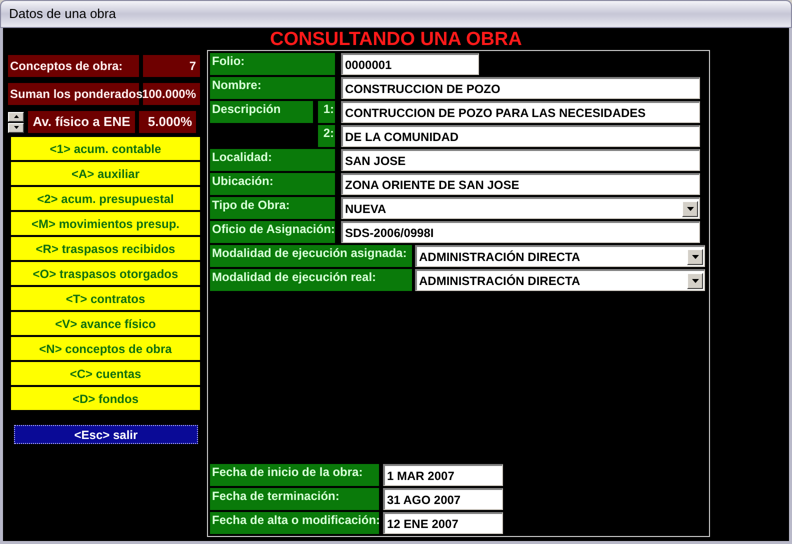 This screenshot has width=792, height=544. Describe the element at coordinates (272, 64) in the screenshot. I see `field-label: Folio:` at that location.